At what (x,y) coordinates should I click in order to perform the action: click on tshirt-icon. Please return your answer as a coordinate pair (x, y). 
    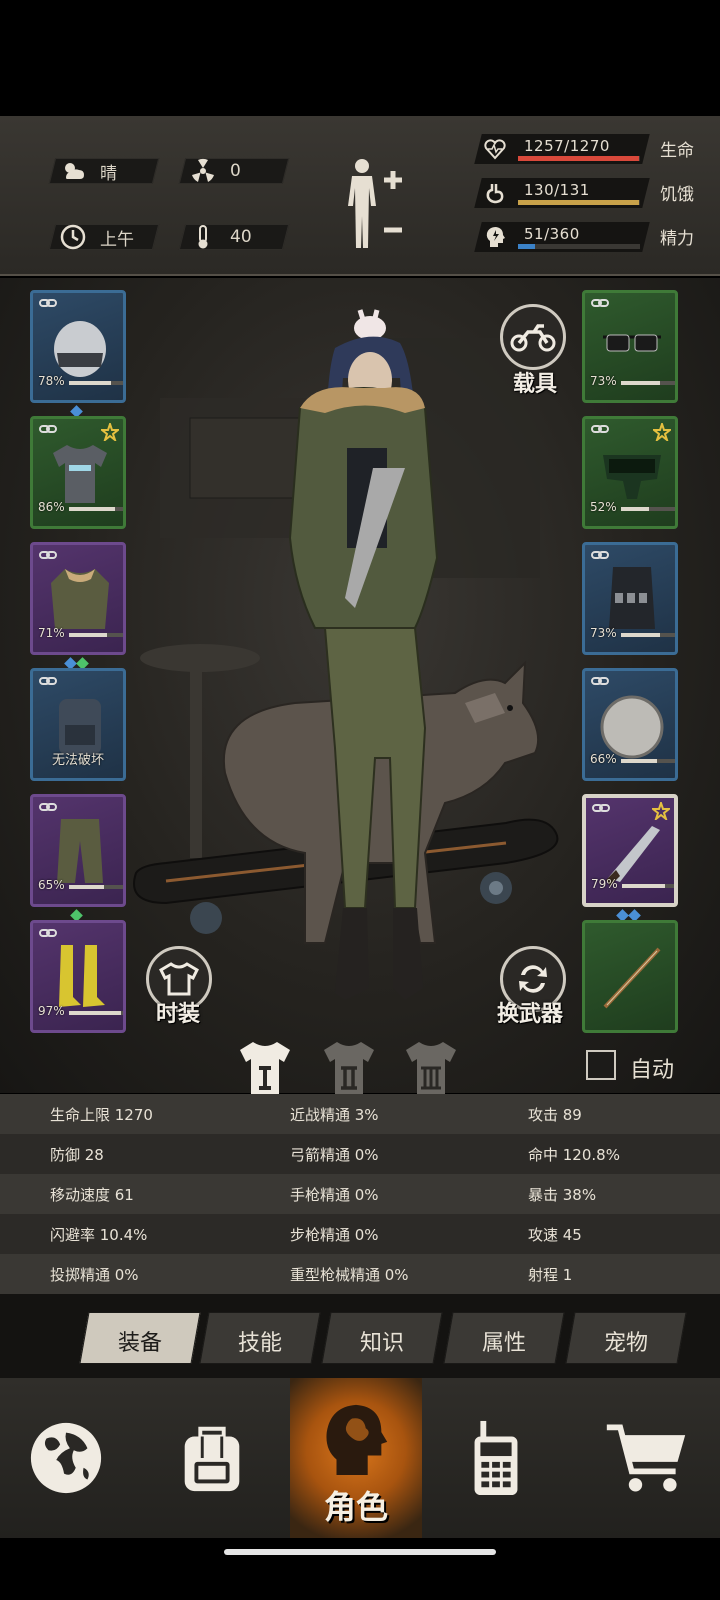
    Looking at the image, I should click on (179, 979).